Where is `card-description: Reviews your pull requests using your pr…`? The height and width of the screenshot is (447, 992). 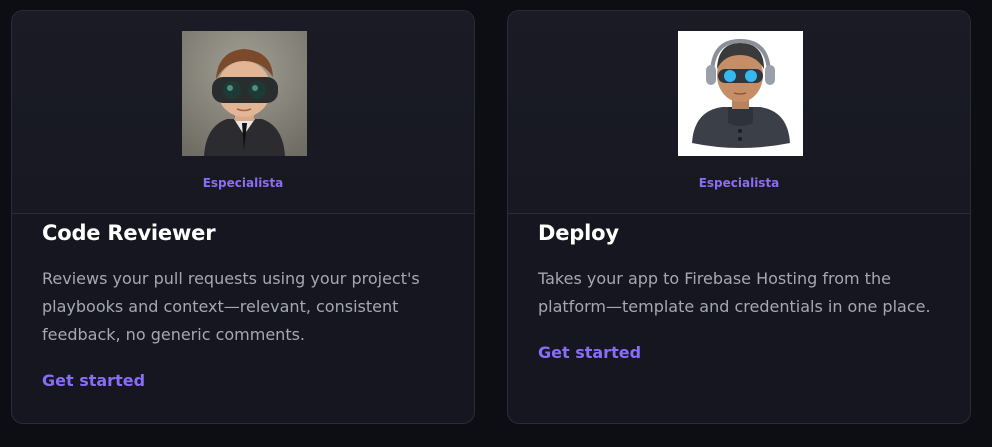 card-description: Reviews your pull requests using your pr… is located at coordinates (231, 306).